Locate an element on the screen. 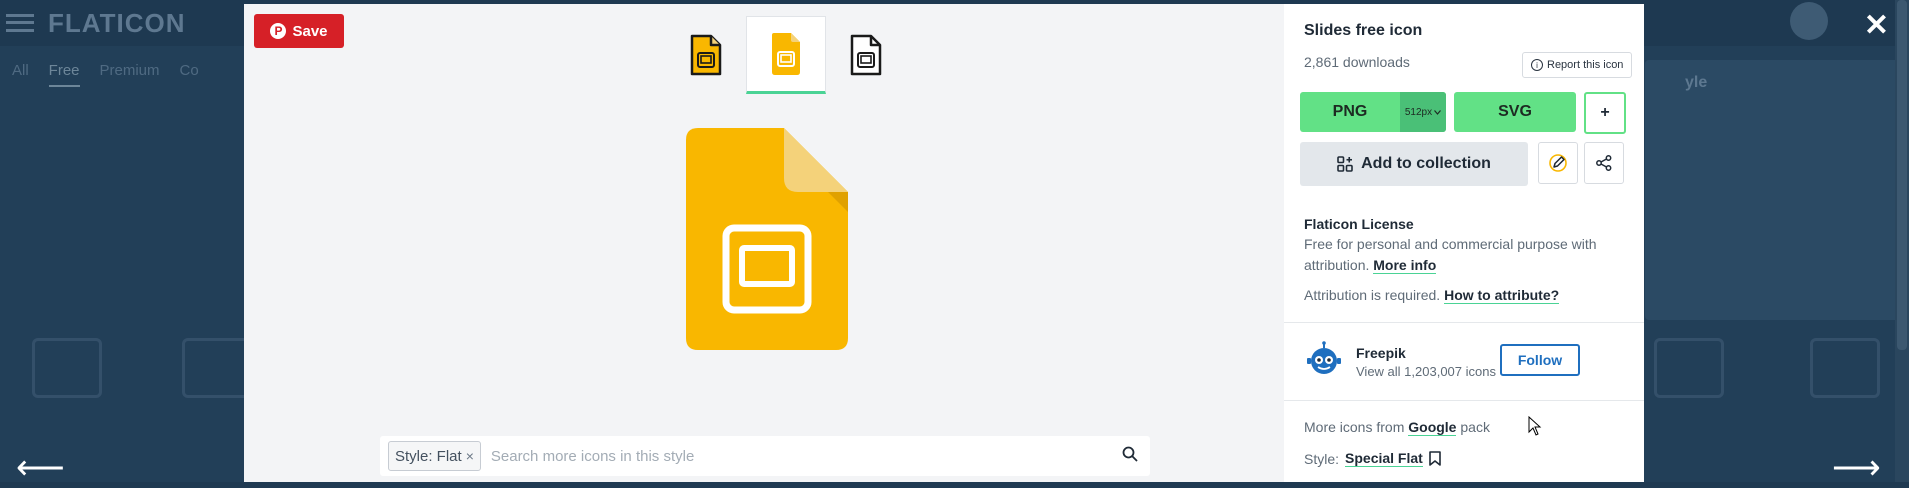  menu-icon is located at coordinates (20, 23).